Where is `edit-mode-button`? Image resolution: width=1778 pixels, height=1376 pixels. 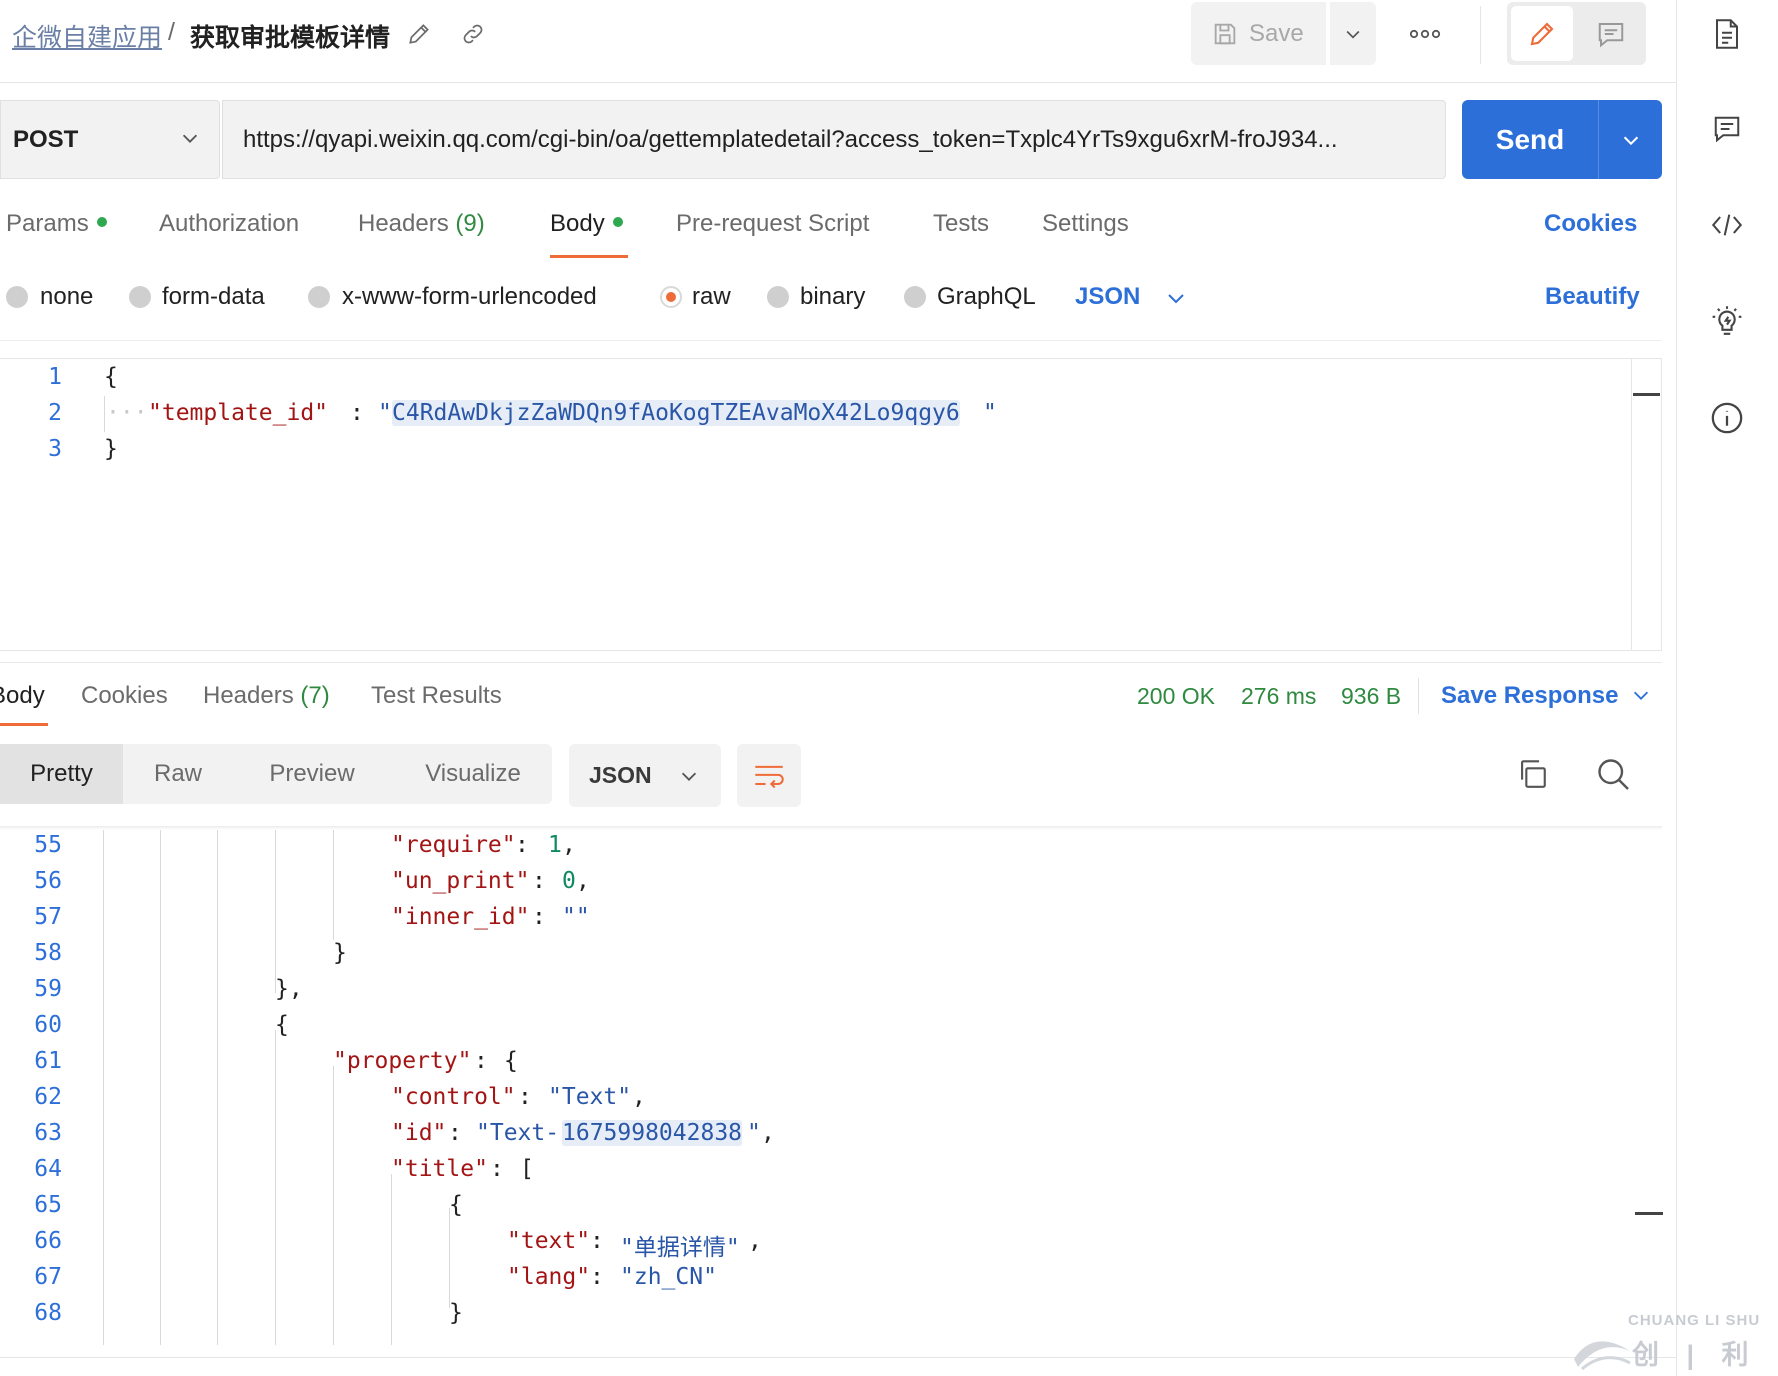
edit-mode-button is located at coordinates (1542, 33).